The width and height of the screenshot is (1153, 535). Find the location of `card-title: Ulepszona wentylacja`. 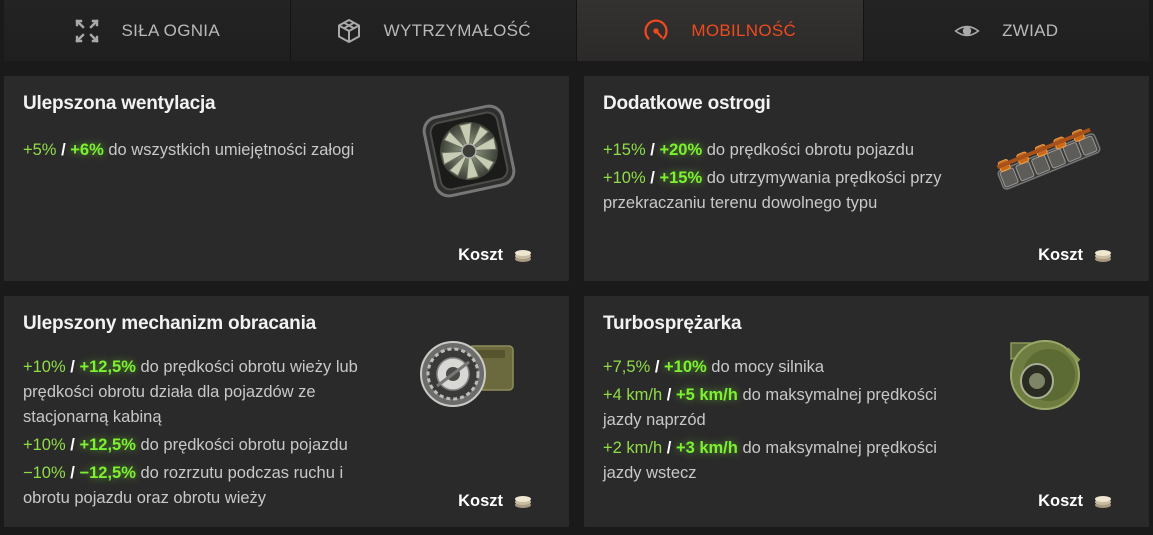

card-title: Ulepszona wentylacja is located at coordinates (119, 103).